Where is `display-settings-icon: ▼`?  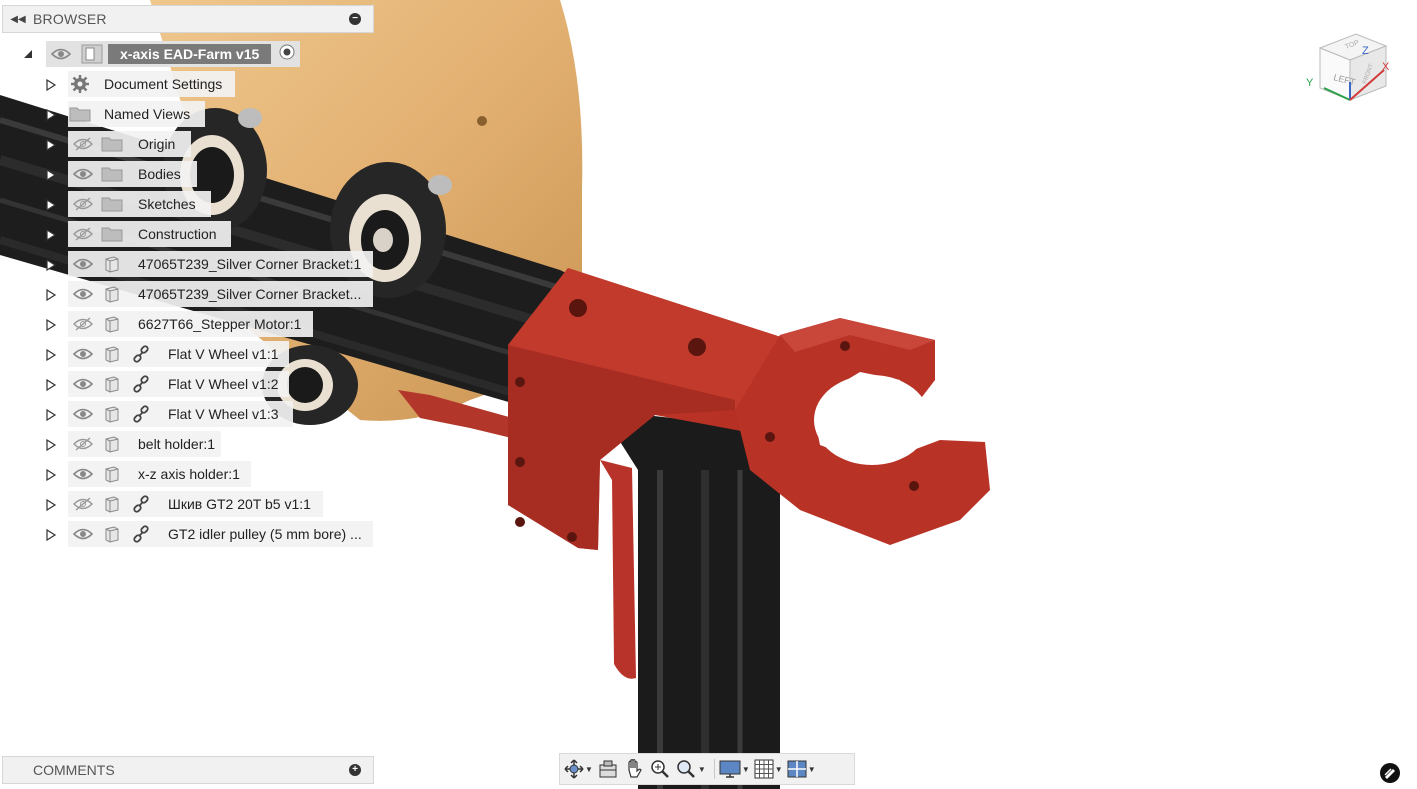
display-settings-icon: ▼ is located at coordinates (734, 769).